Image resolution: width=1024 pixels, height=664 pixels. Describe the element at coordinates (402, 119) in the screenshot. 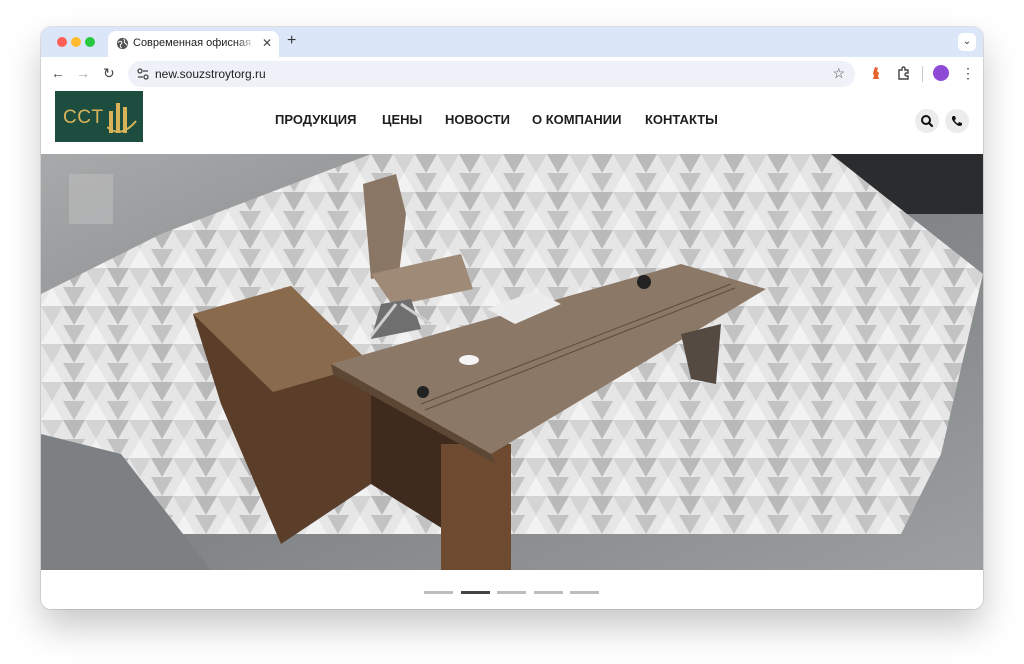

I see `nav-prices: ЦЕНЫ` at that location.